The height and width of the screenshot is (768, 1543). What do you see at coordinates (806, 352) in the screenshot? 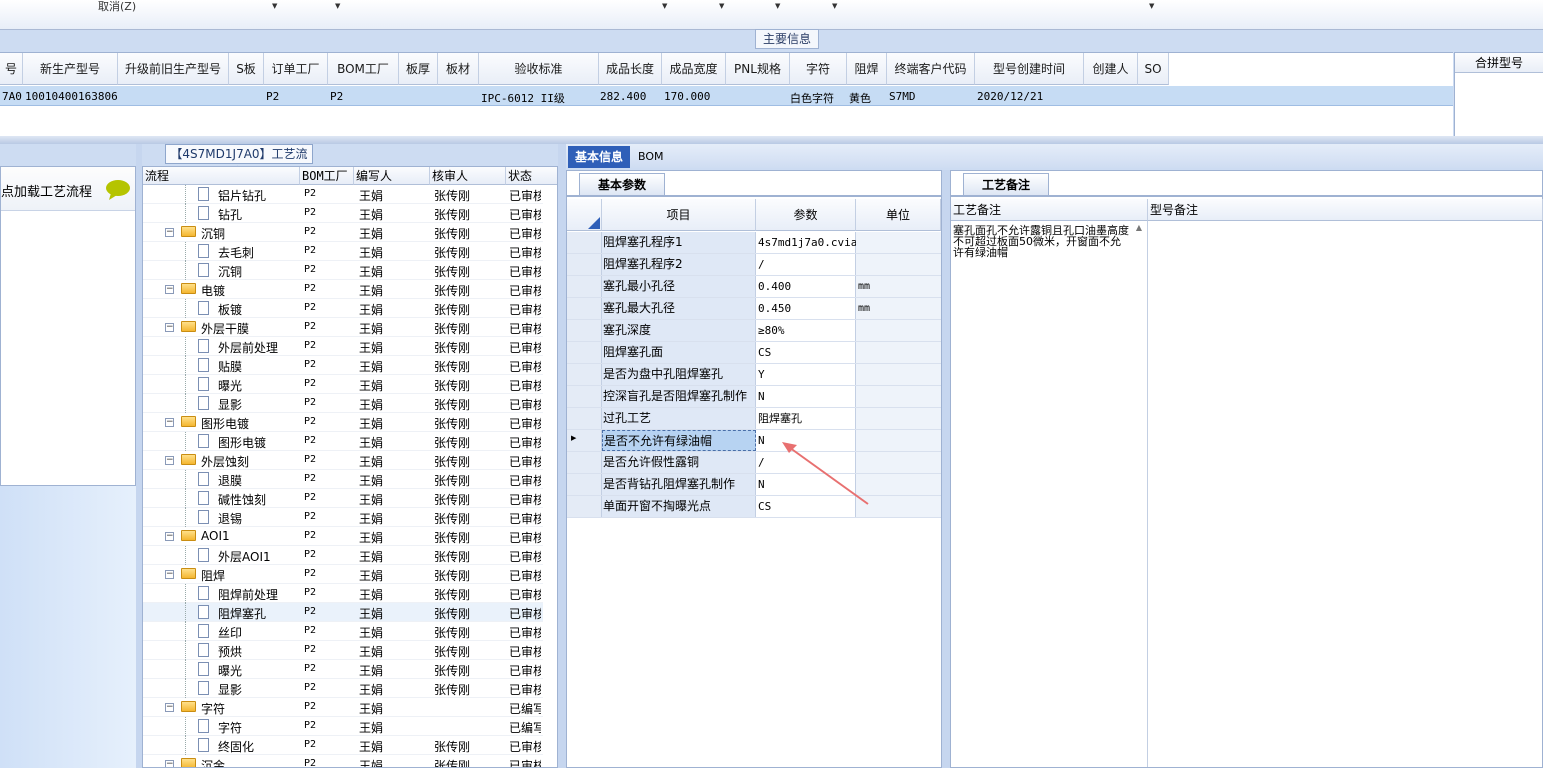
I see `param-value: CS` at bounding box center [806, 352].